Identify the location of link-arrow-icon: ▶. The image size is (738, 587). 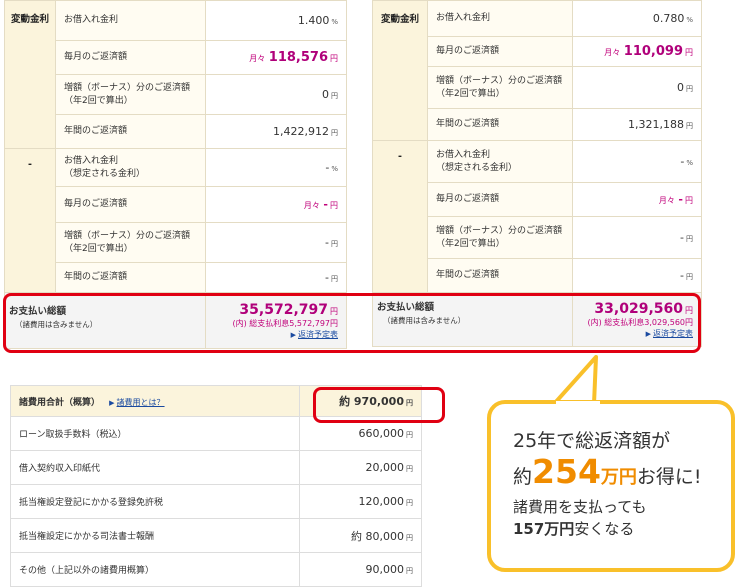
(112, 402).